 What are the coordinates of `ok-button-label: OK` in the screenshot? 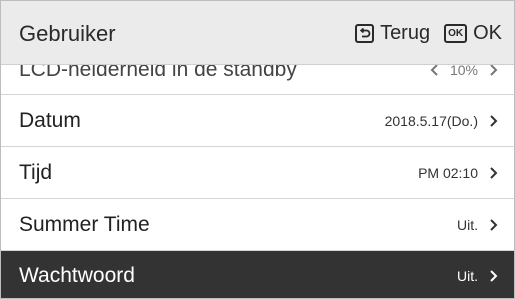 It's located at (487, 33).